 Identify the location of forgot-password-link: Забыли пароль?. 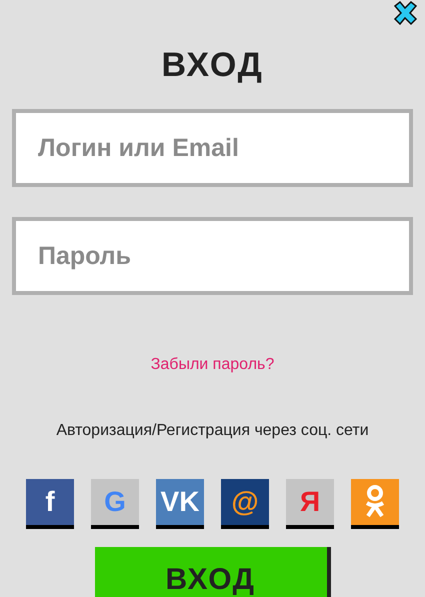
(212, 365).